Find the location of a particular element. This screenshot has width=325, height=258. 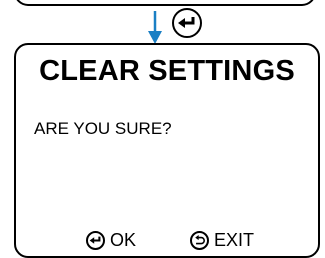

soft-key-bar: OK EXIT is located at coordinates (167, 242).